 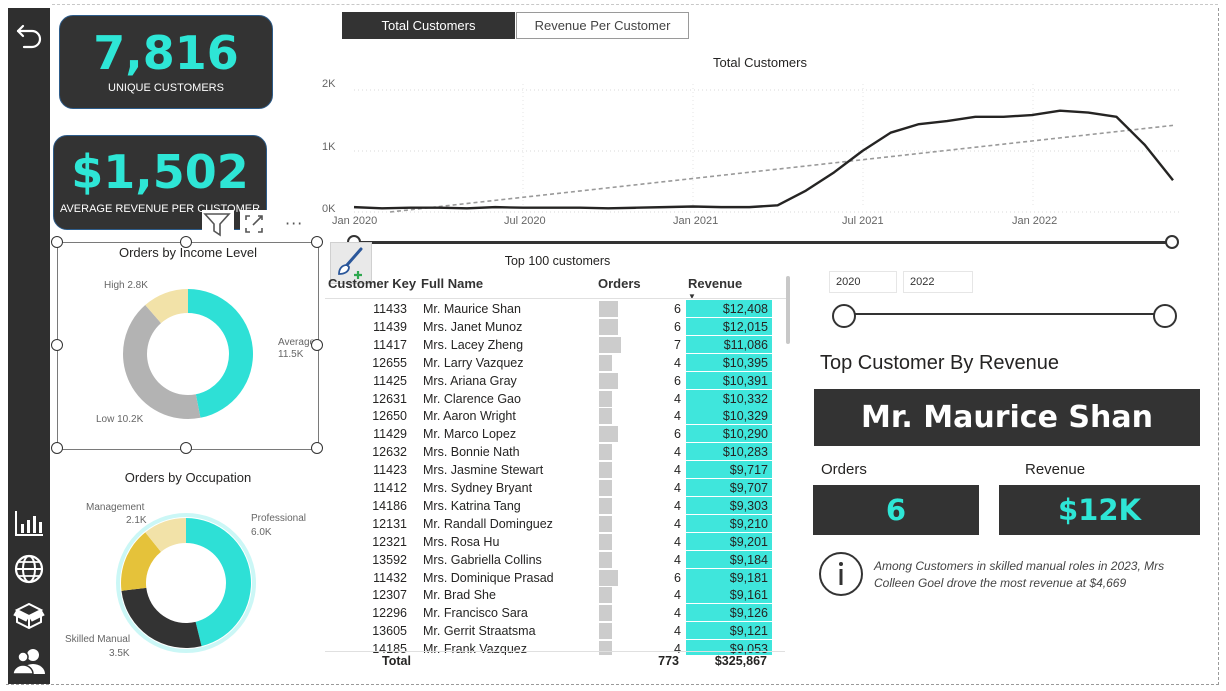 What do you see at coordinates (478, 488) in the screenshot?
I see `cell-full-name: Mrs. Sydney Bryant` at bounding box center [478, 488].